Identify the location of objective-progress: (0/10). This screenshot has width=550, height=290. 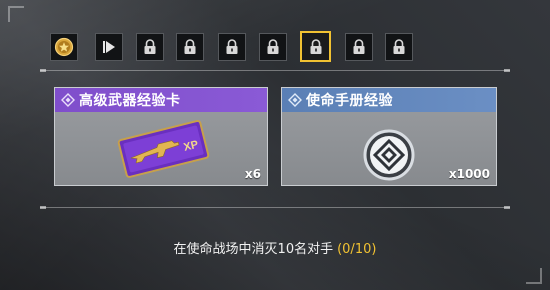
(357, 249).